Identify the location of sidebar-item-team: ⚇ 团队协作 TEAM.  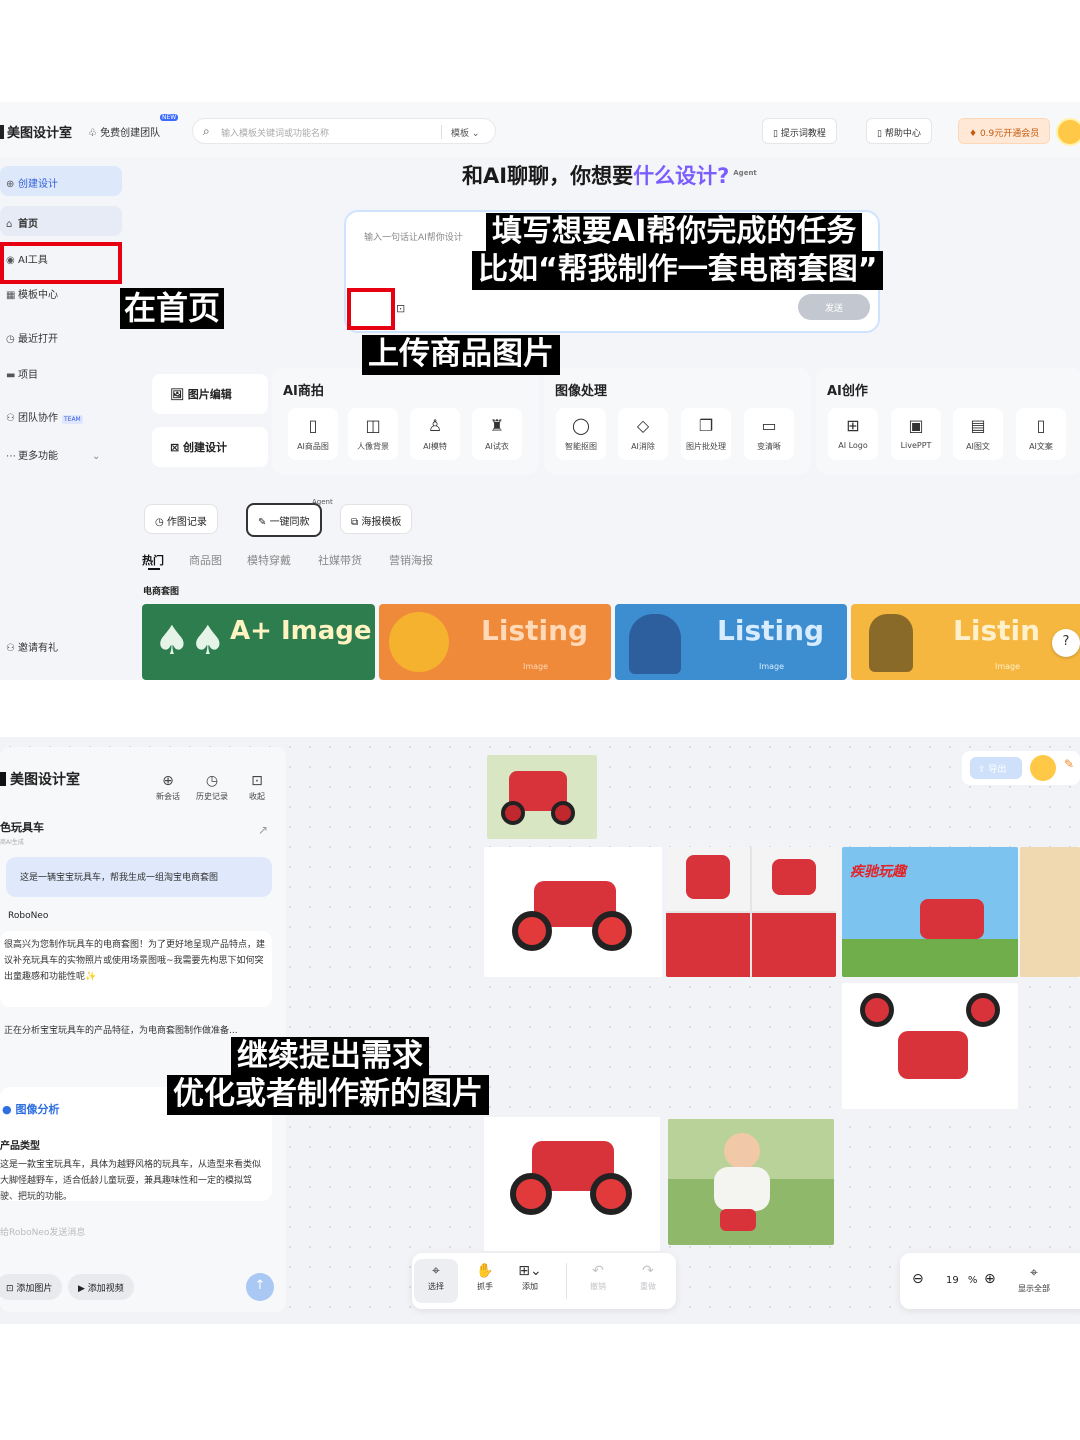
(61, 415).